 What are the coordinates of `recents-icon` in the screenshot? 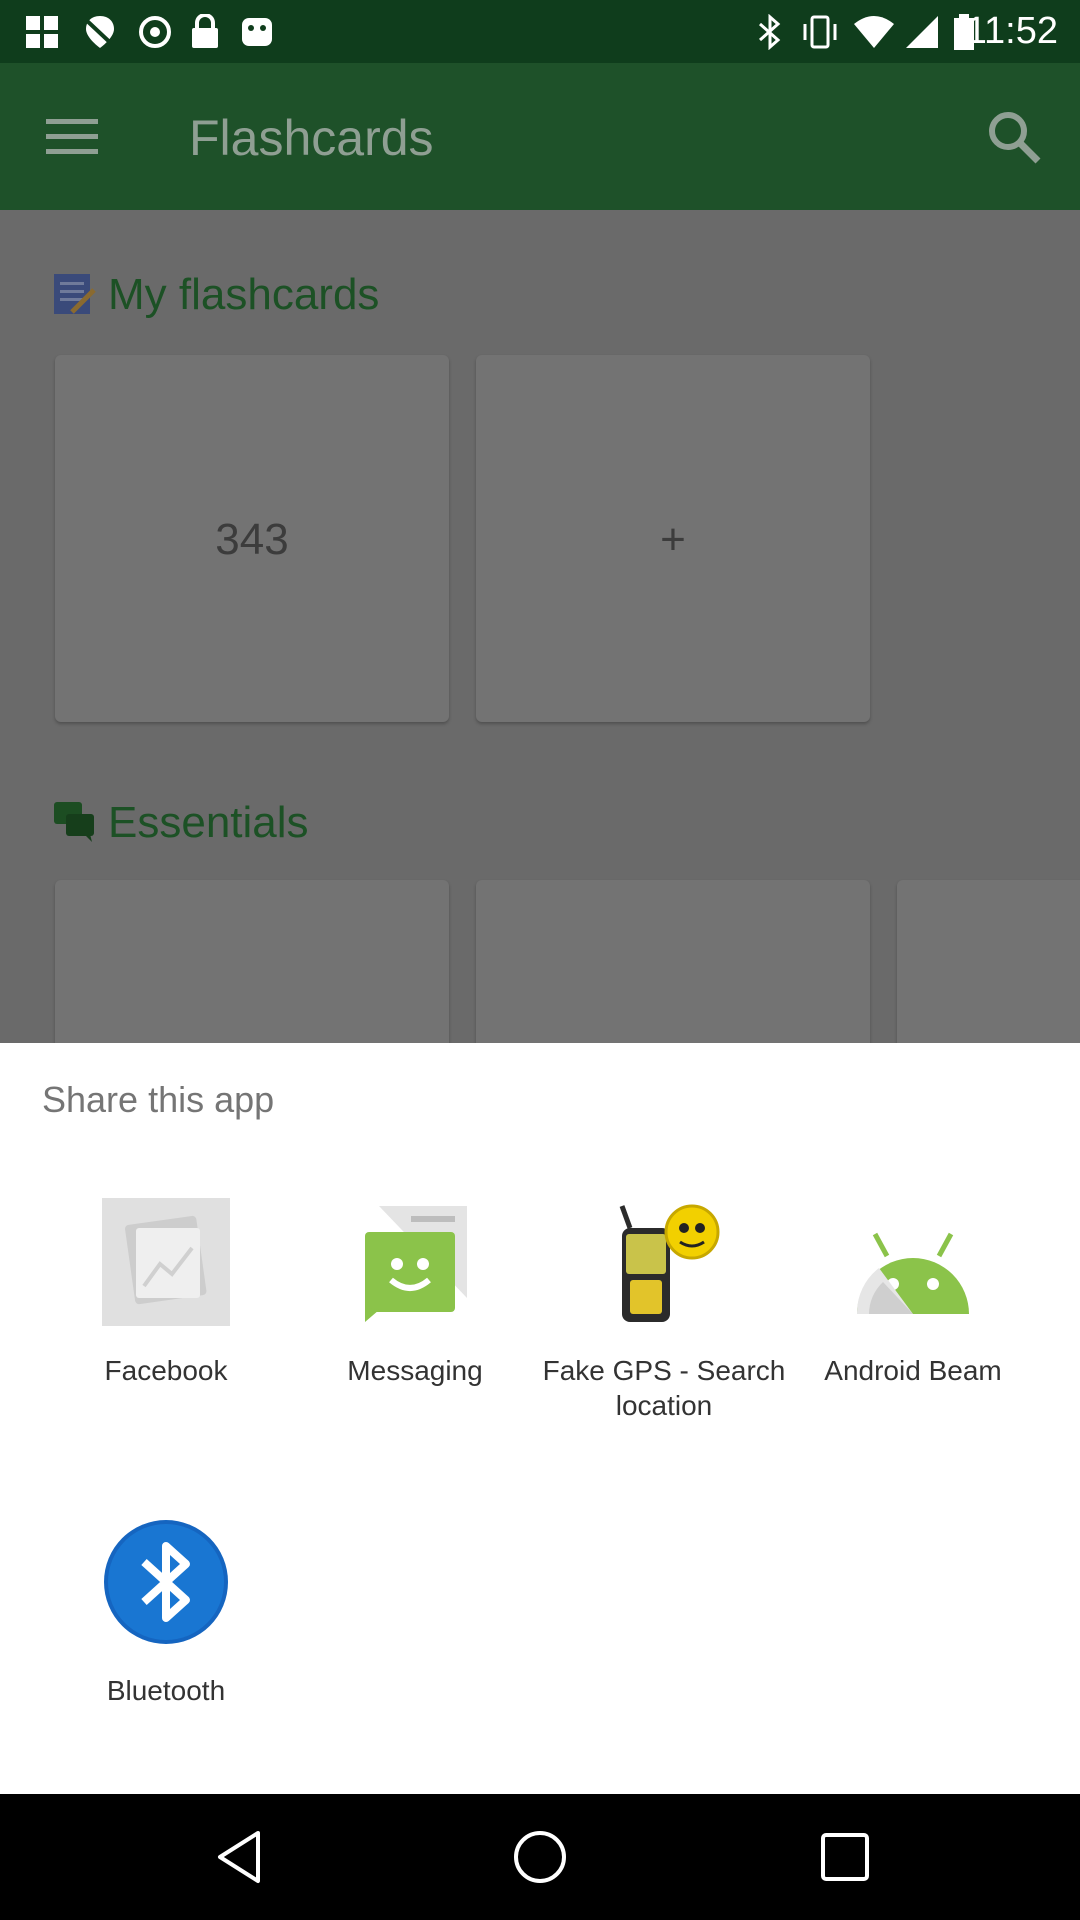 It's located at (845, 1857).